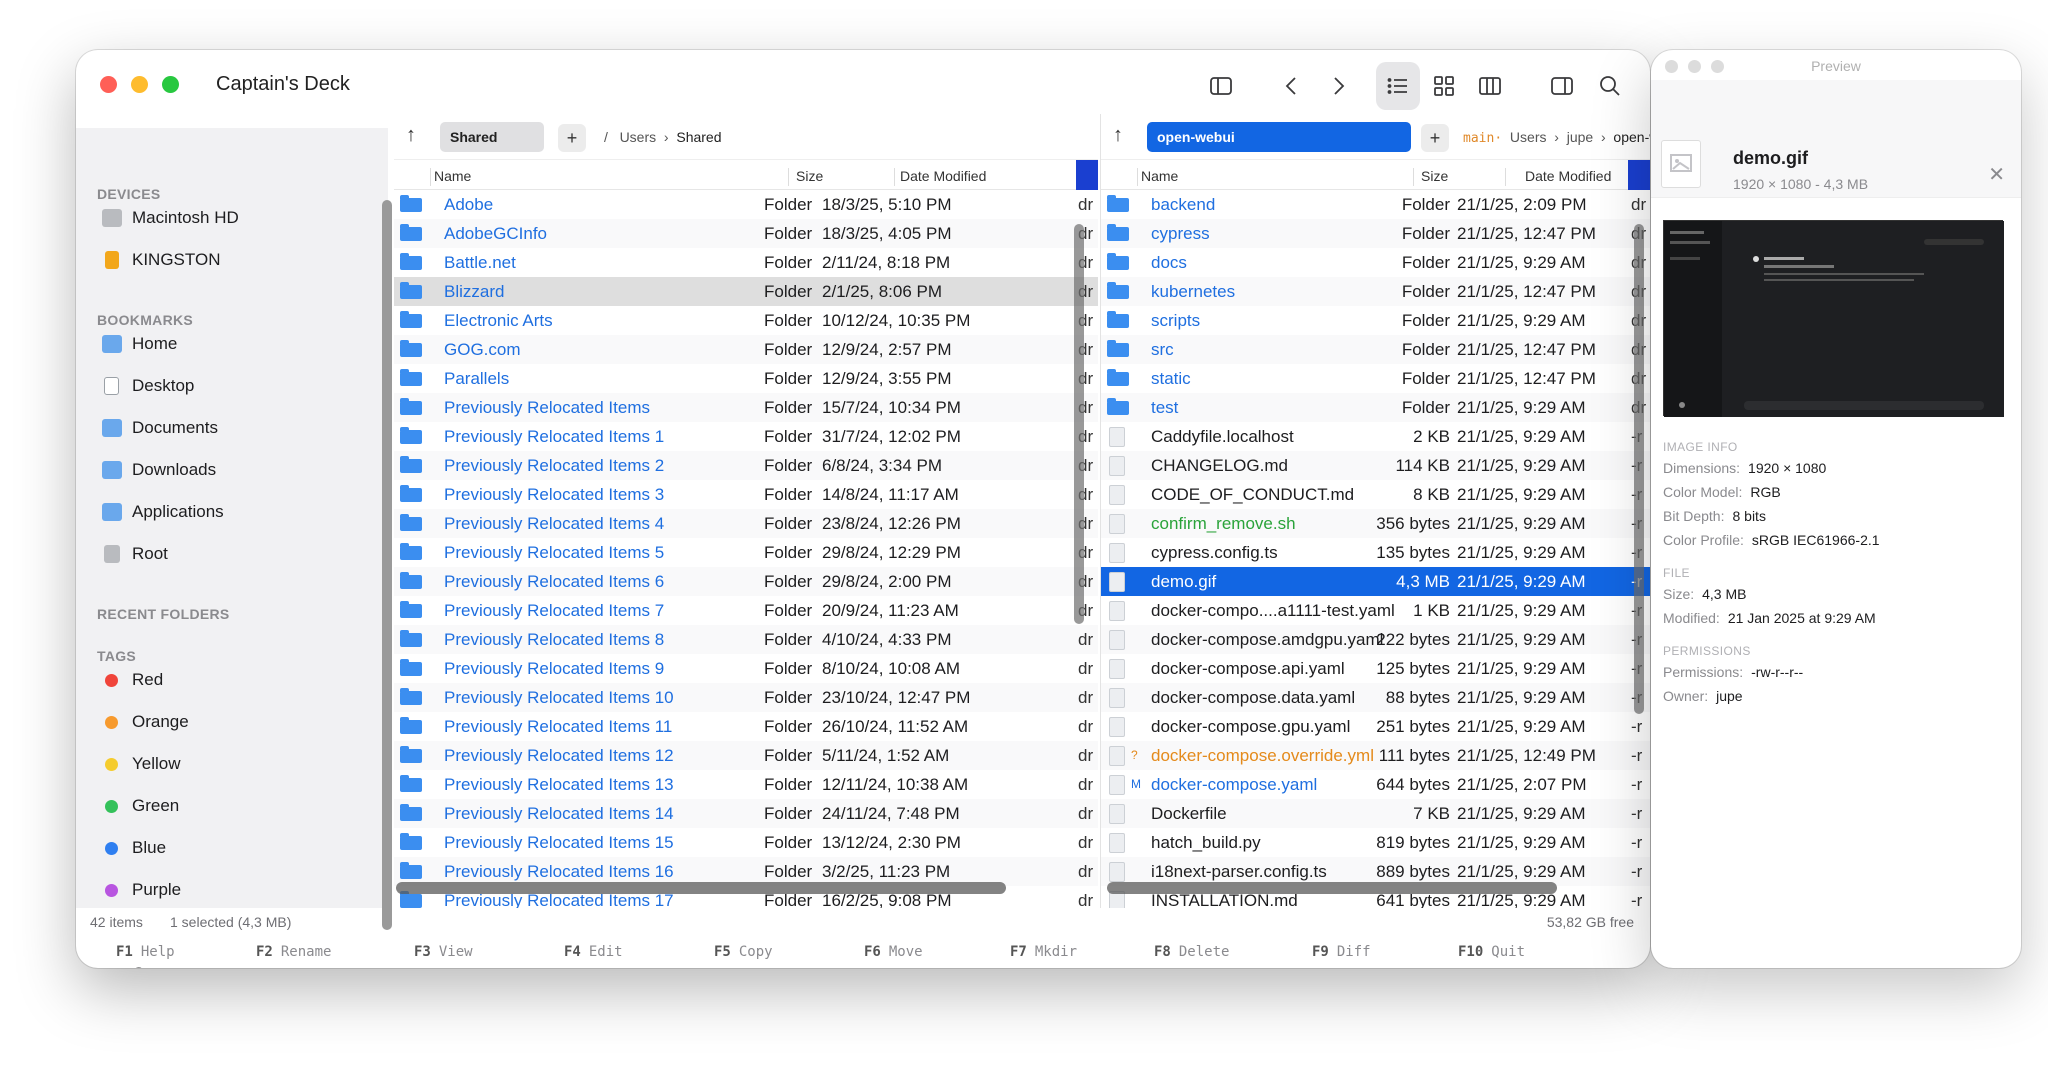 The height and width of the screenshot is (1067, 2048). Describe the element at coordinates (1191, 952) in the screenshot. I see `fkey-f8-button: F8 Delete` at that location.